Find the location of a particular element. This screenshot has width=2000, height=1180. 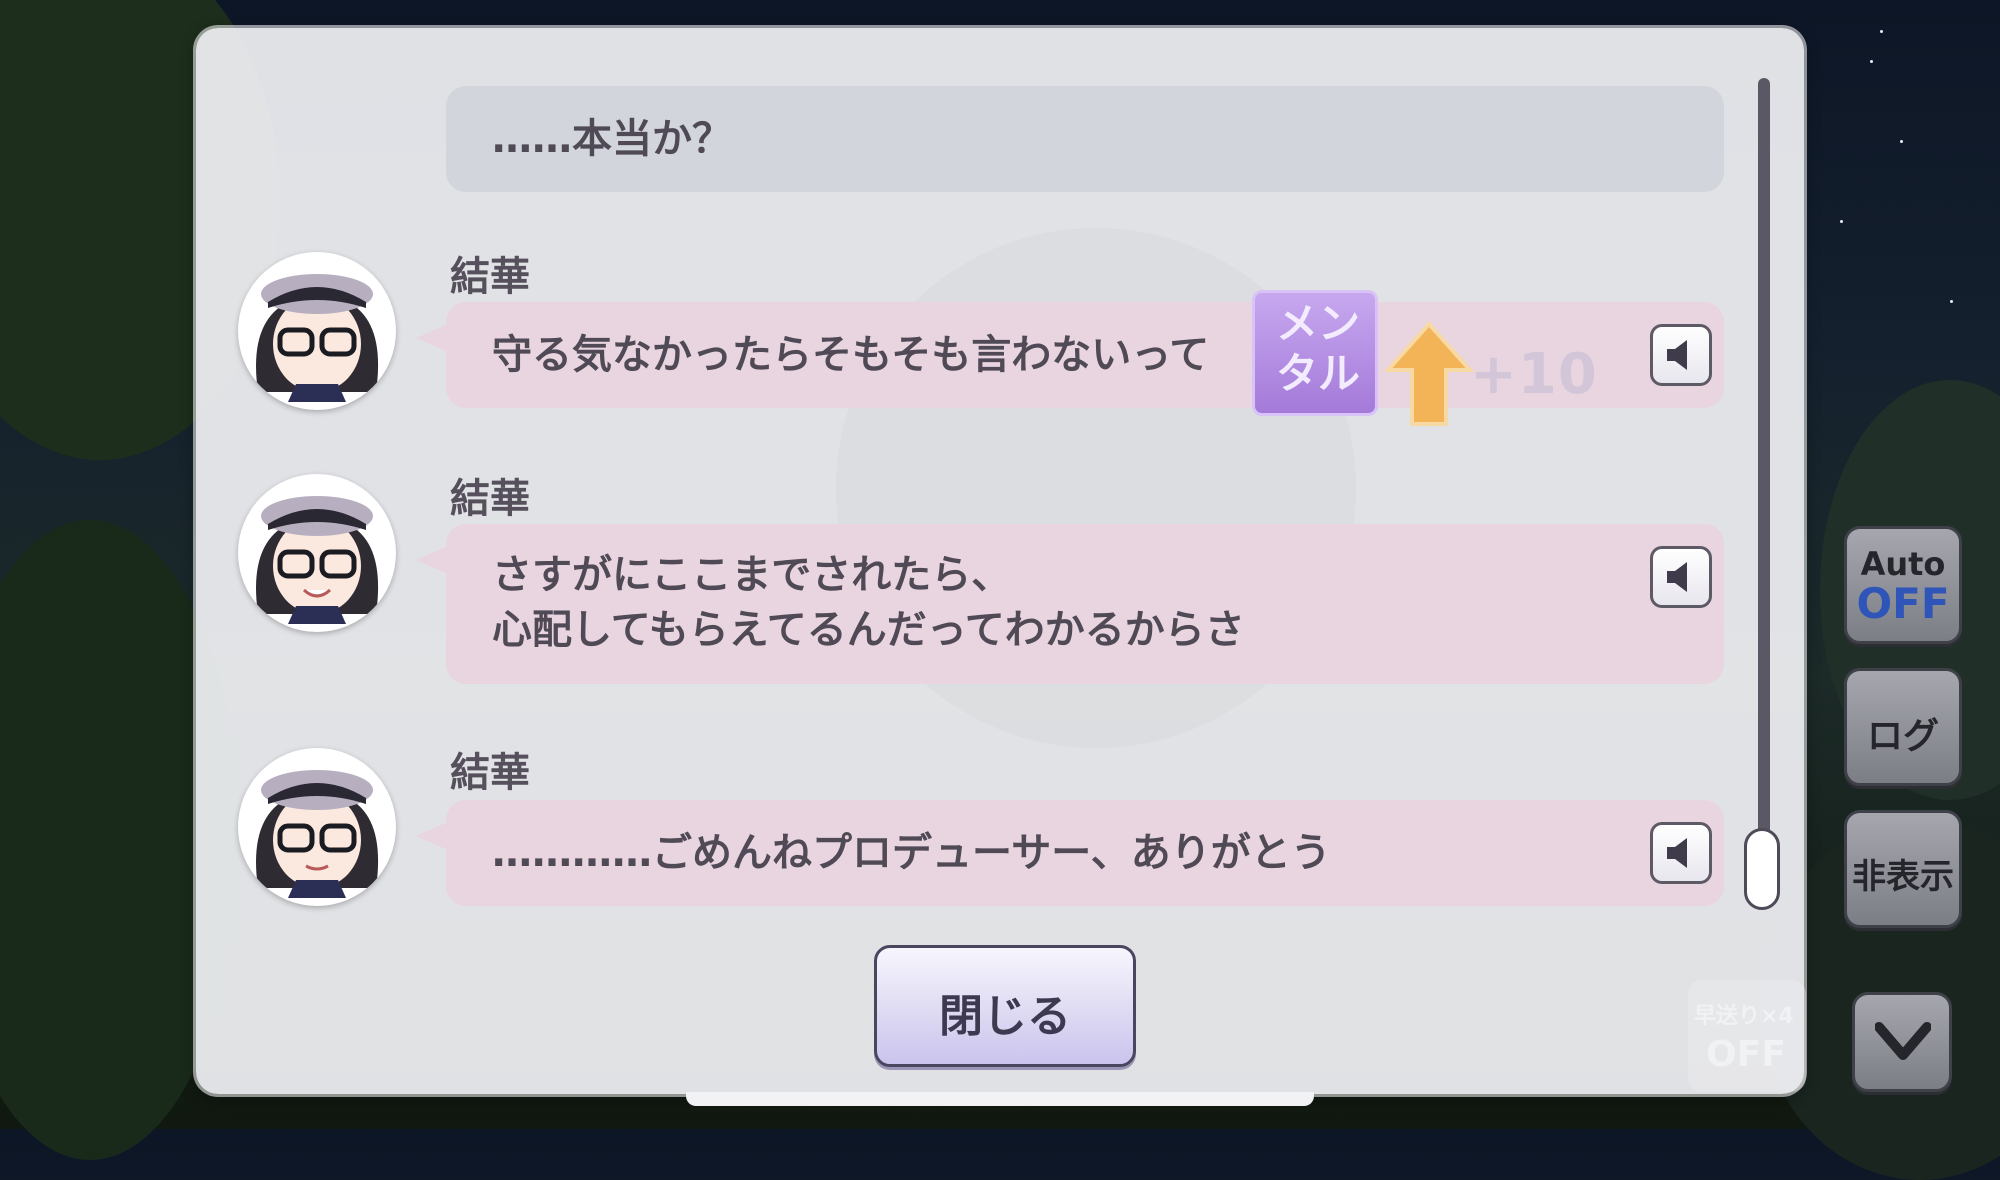

log-scrollbar is located at coordinates (1764, 493).